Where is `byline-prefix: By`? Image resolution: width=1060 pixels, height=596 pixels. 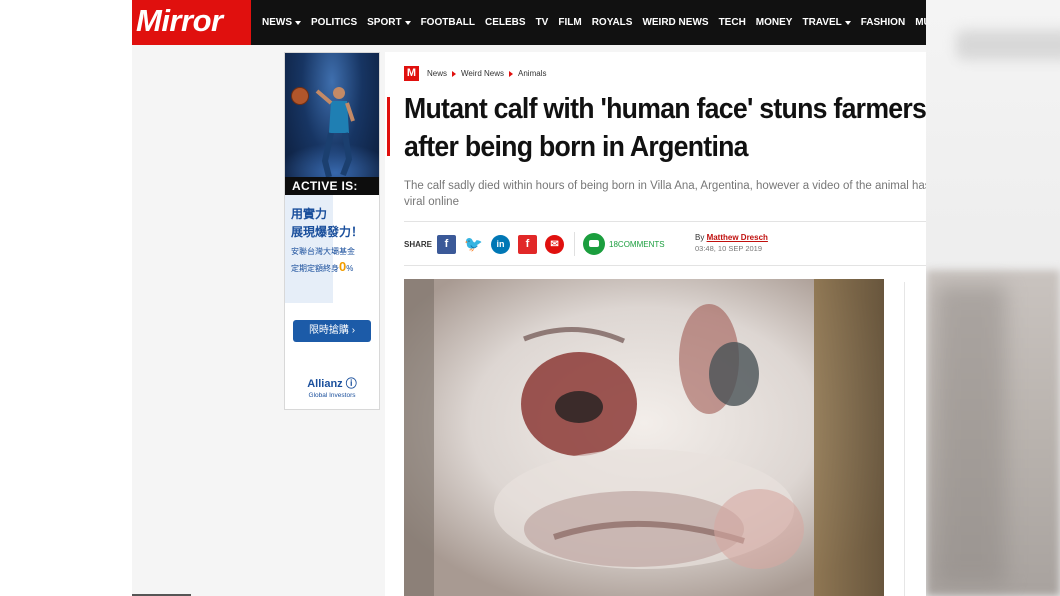
byline-prefix: By is located at coordinates (701, 237).